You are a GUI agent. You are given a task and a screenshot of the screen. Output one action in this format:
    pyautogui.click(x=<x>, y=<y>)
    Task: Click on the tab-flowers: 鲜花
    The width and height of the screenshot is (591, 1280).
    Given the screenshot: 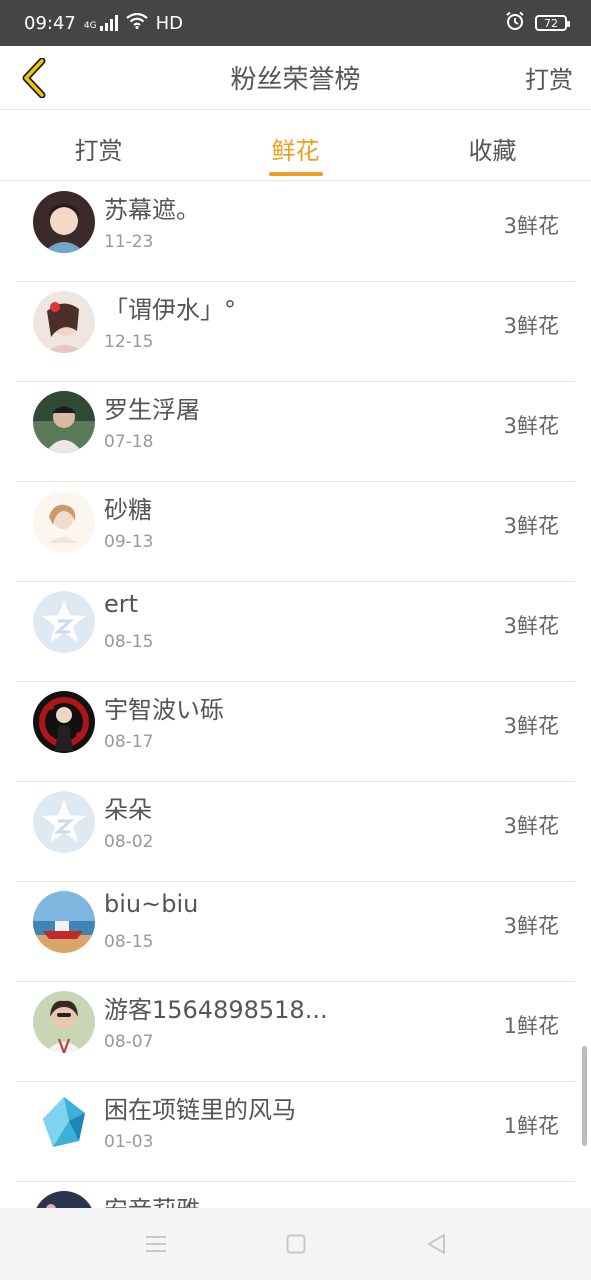 What is the action you would take?
    pyautogui.click(x=295, y=145)
    